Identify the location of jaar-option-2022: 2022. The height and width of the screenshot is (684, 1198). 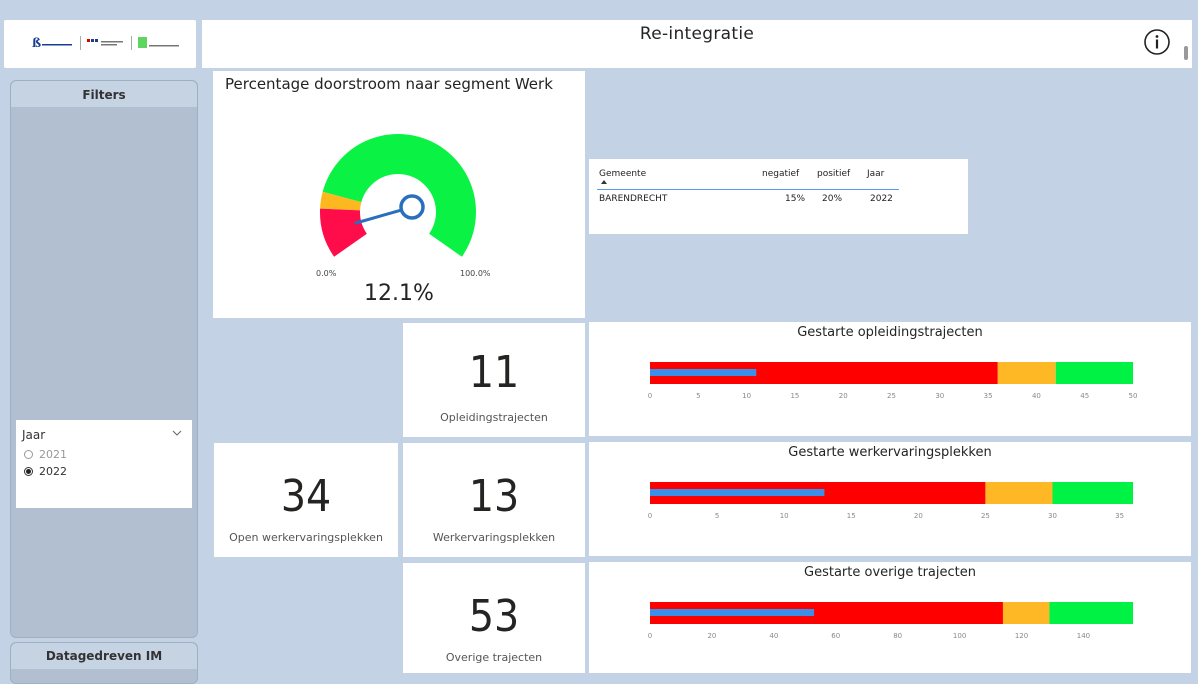
(45, 471).